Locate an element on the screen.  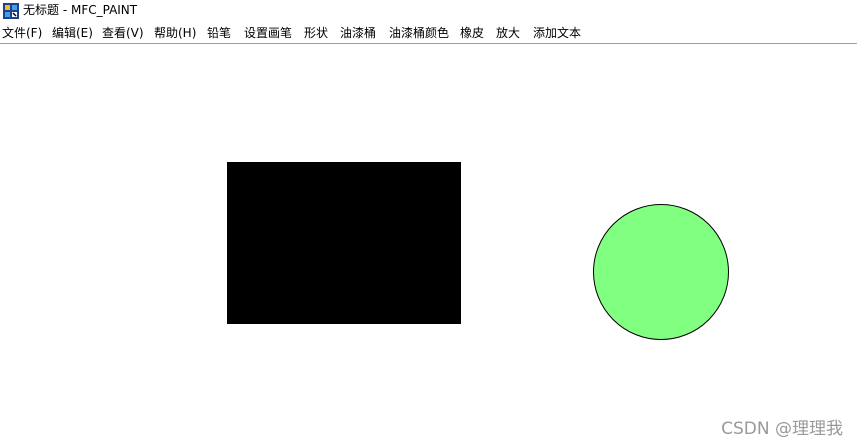
menu-edit: 编辑(E) is located at coordinates (72, 33).